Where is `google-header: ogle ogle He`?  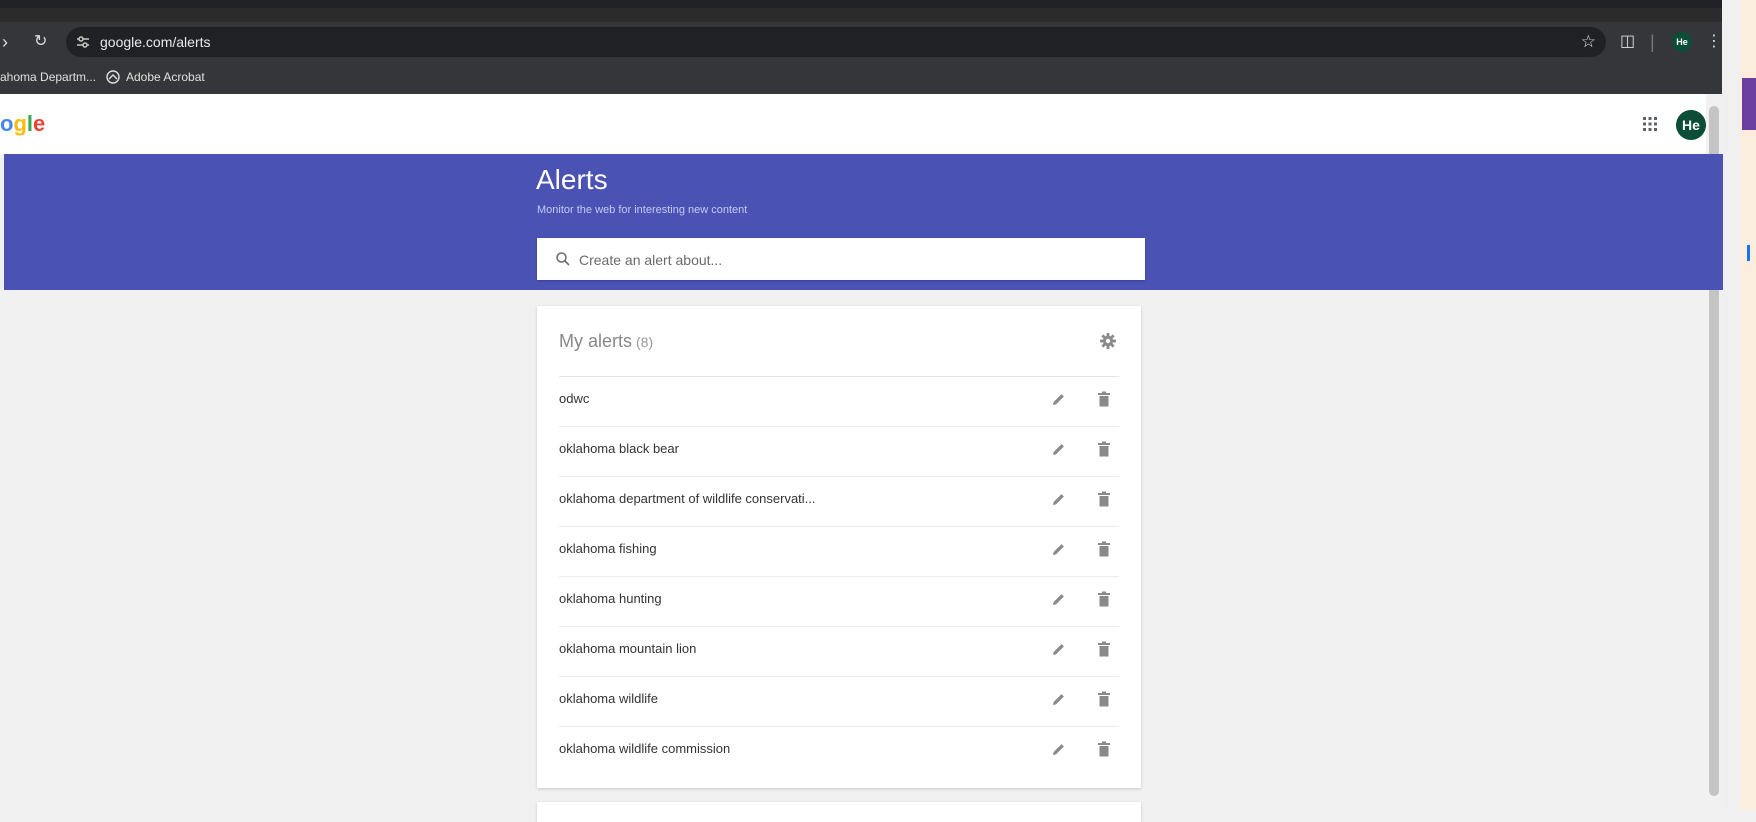
google-header: ogle ogle He is located at coordinates (861, 124).